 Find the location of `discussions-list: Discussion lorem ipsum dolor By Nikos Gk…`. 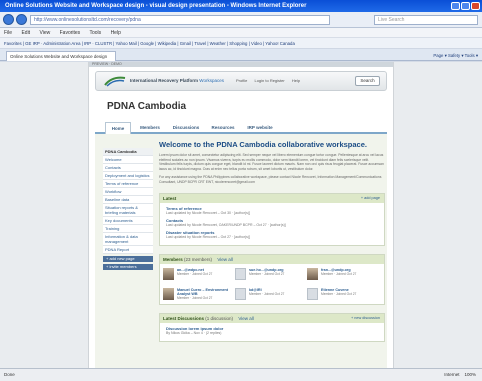

discussions-list: Discussion lorem ipsum dolor By Nikos Gk… is located at coordinates (272, 332).